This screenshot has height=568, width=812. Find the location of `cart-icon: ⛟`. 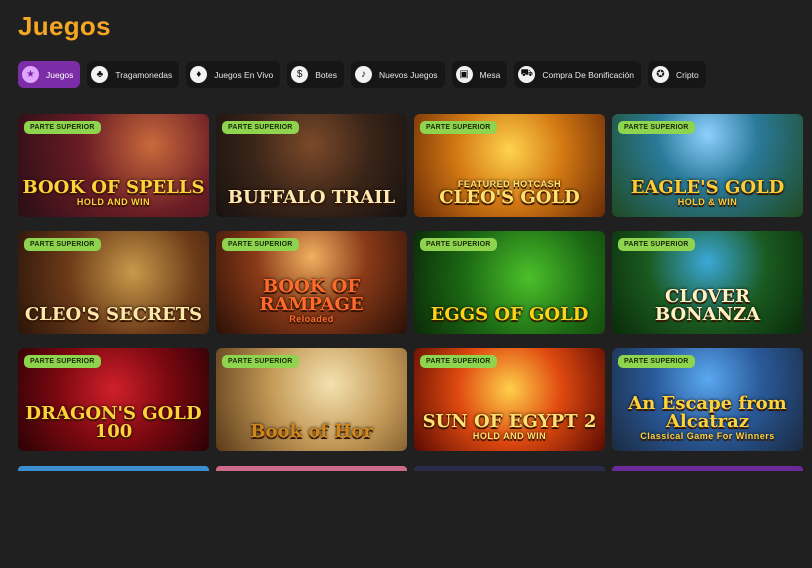

cart-icon: ⛟ is located at coordinates (527, 74).